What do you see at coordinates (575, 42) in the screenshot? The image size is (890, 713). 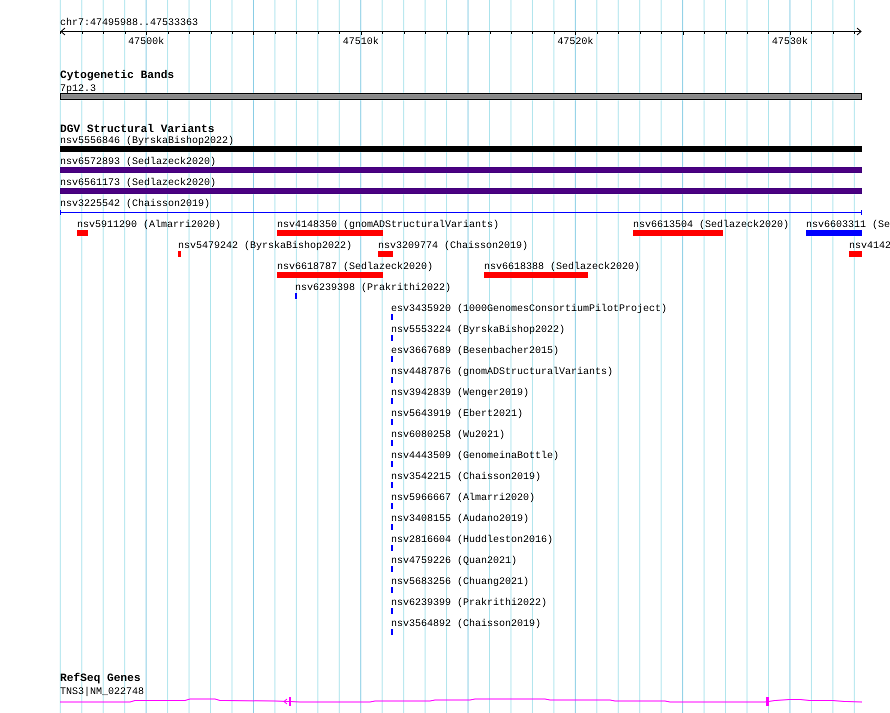 I see `ruler-tick-label: 47520k` at bounding box center [575, 42].